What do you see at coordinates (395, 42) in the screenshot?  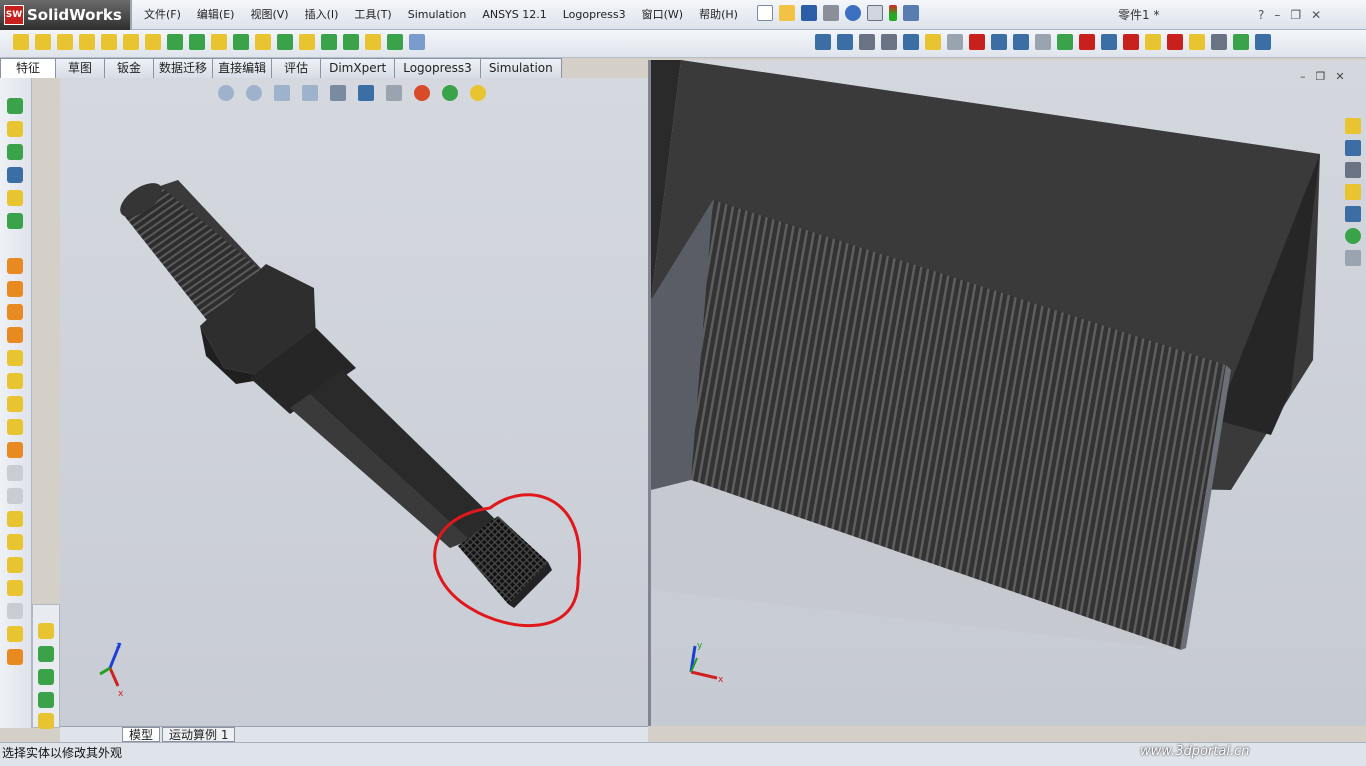 I see `helix-icon` at bounding box center [395, 42].